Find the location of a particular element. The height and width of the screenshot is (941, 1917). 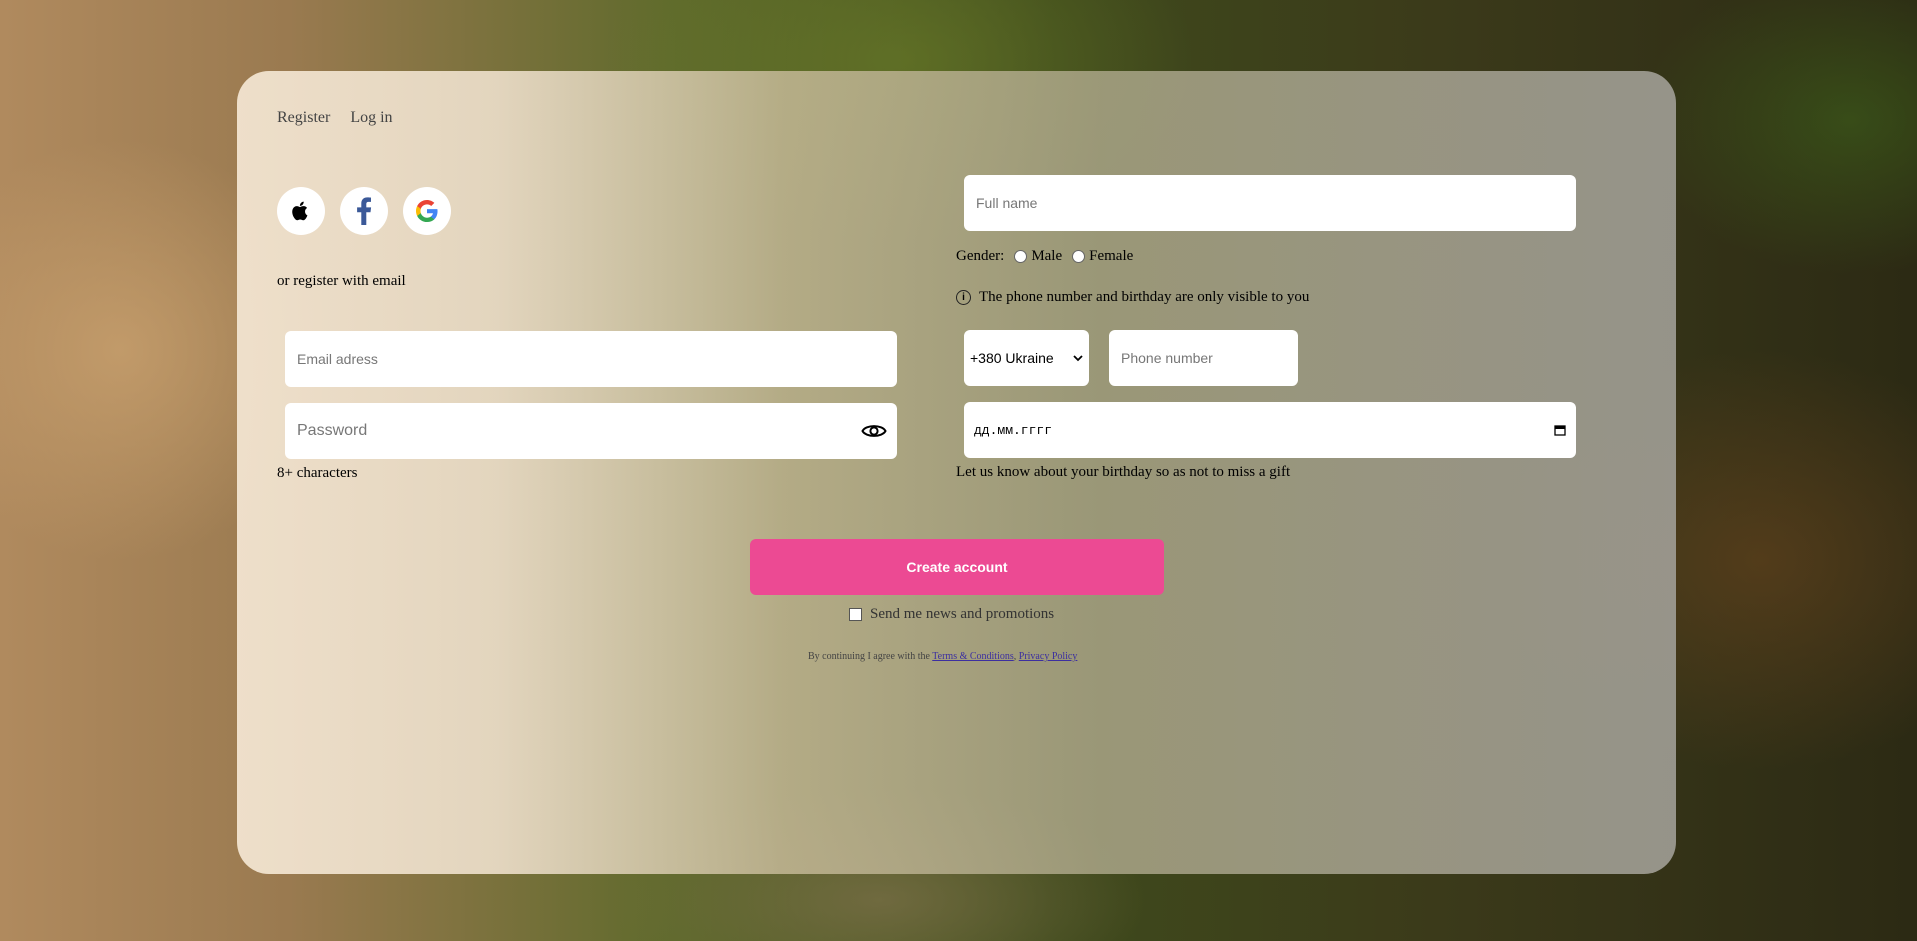

birthday-placeholder: дд.мм.гггг is located at coordinates (1013, 430).